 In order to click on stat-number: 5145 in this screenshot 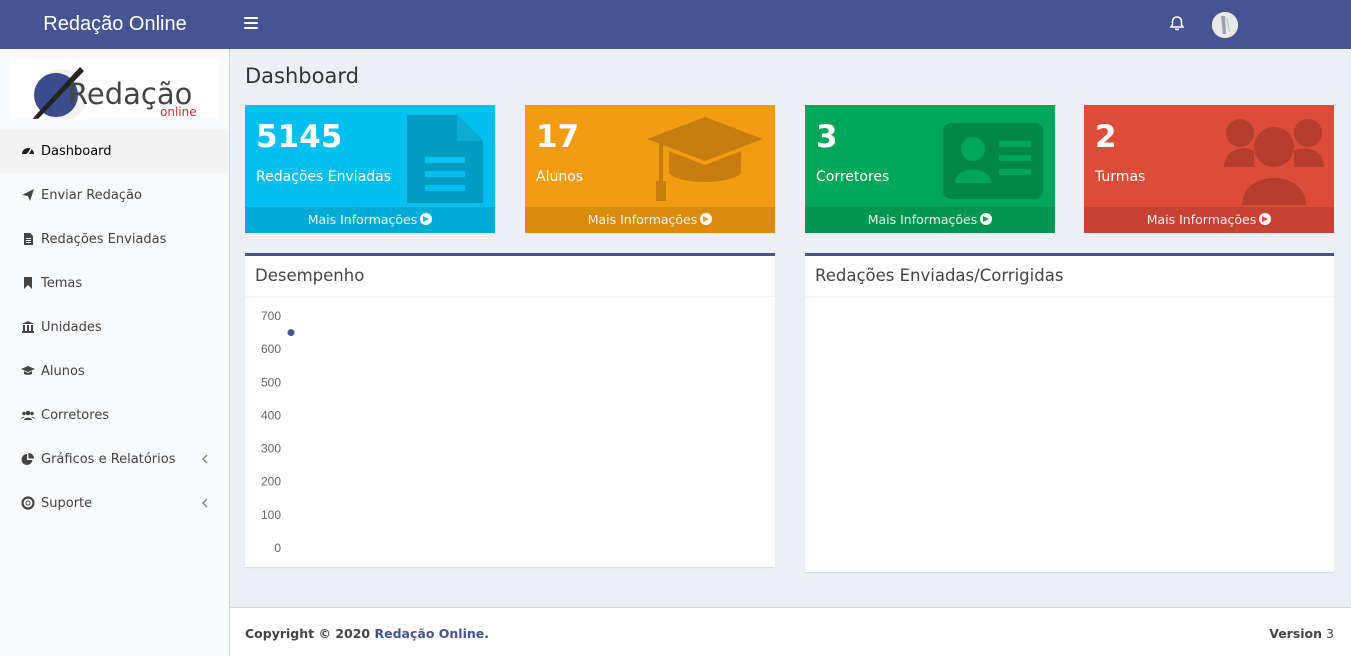, I will do `click(299, 137)`.